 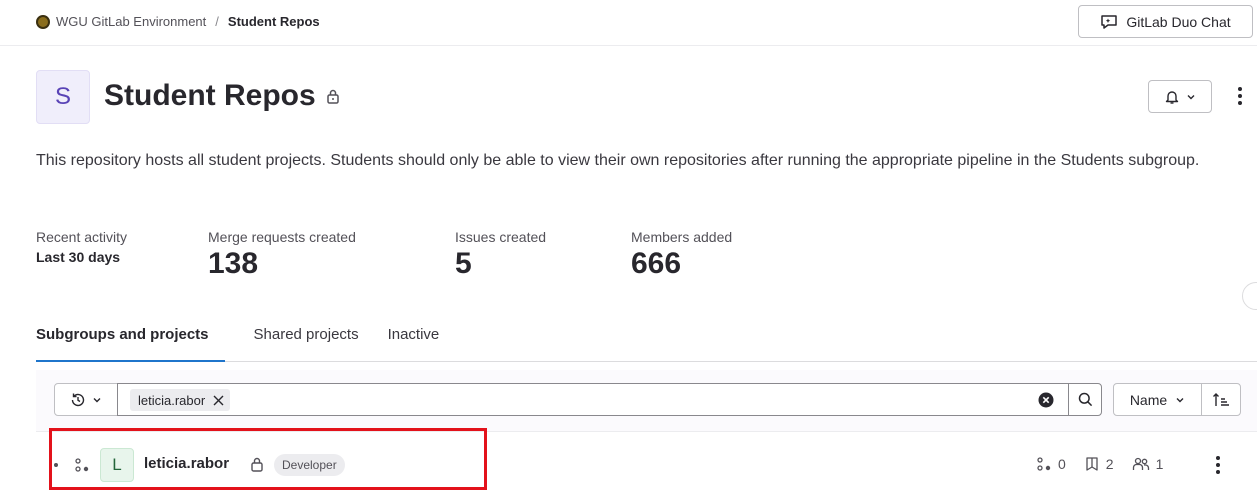 I want to click on notification-settings-button, so click(x=1180, y=96).